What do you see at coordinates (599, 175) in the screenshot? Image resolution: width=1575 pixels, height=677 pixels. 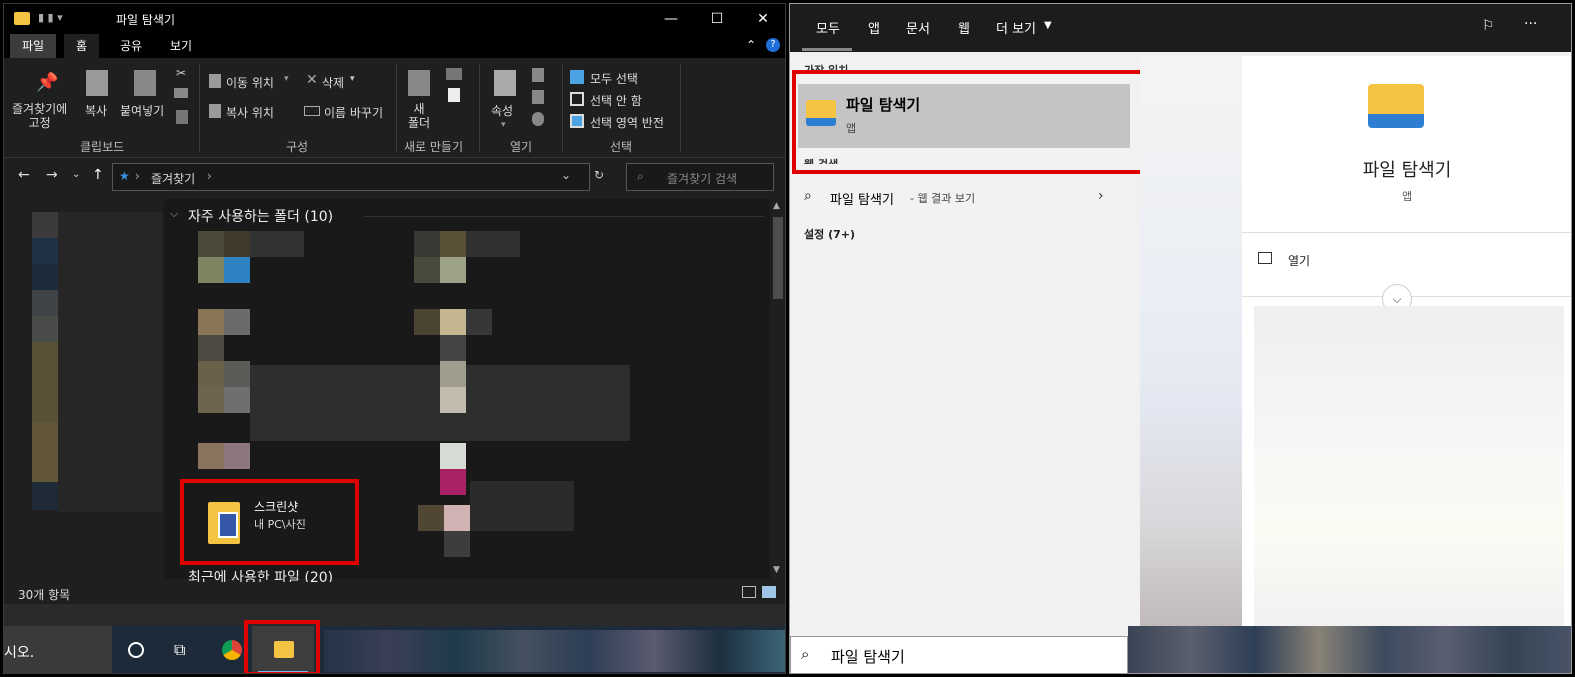 I see `refresh-icon: ↻` at bounding box center [599, 175].